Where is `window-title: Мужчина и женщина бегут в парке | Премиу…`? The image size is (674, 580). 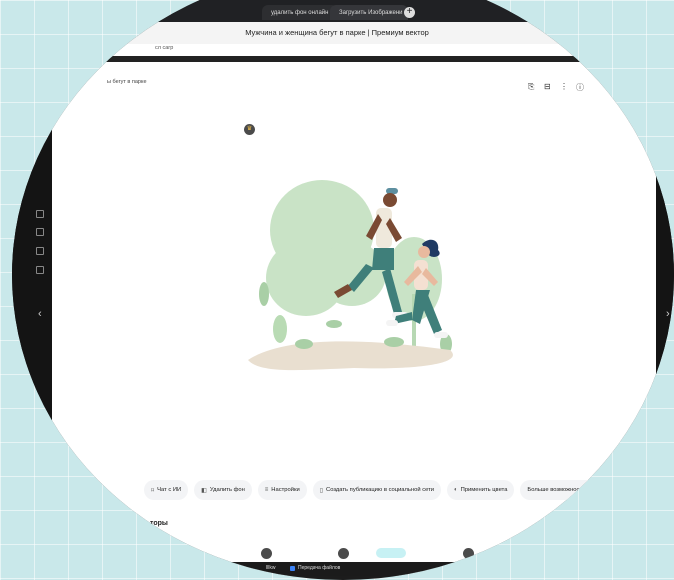
window-title: Мужчина и женщина бегут в парке | Премиу… is located at coordinates (337, 32).